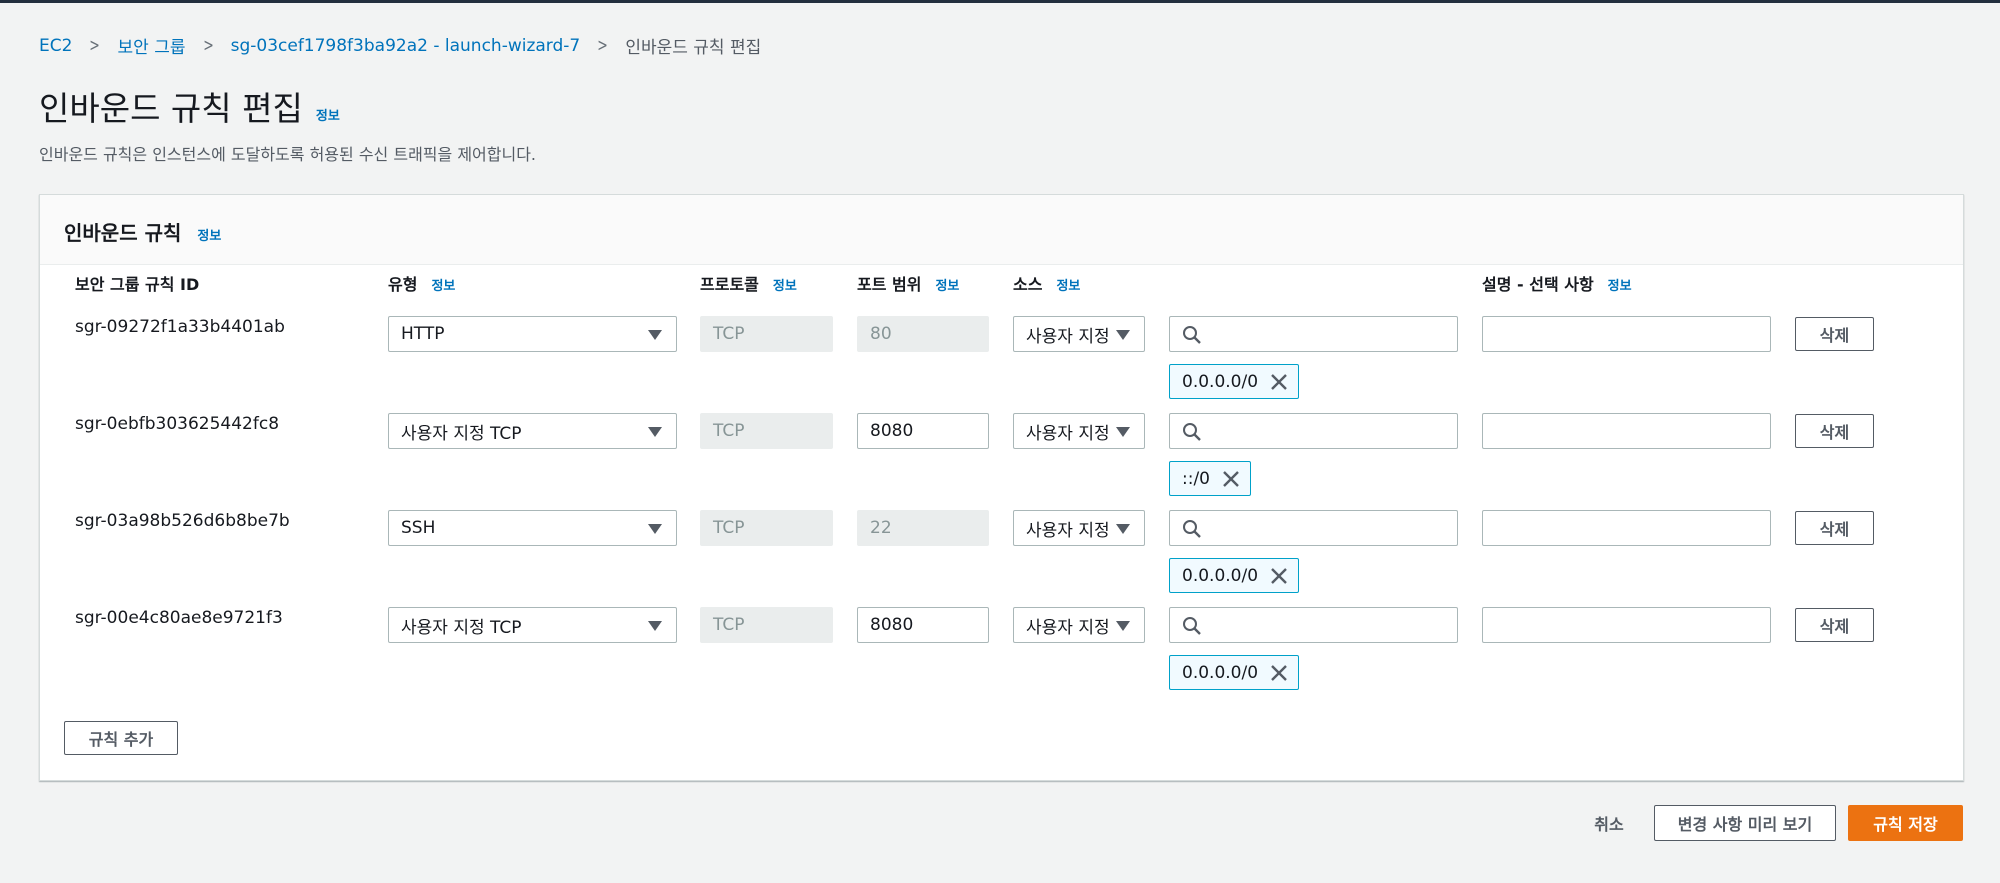  I want to click on source-token: ::/0, so click(1210, 478).